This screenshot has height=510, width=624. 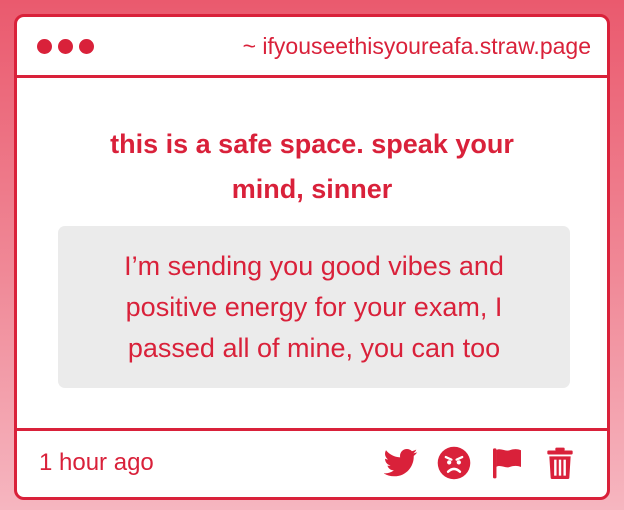 I want to click on flag-button, so click(x=507, y=463).